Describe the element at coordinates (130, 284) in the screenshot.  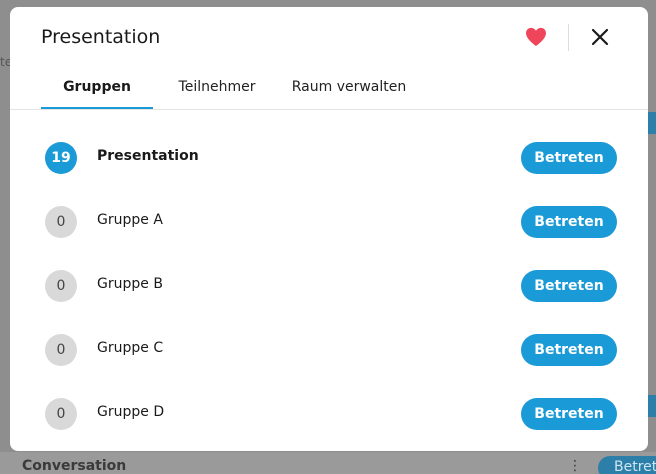
I see `group-name: Gruppe B` at that location.